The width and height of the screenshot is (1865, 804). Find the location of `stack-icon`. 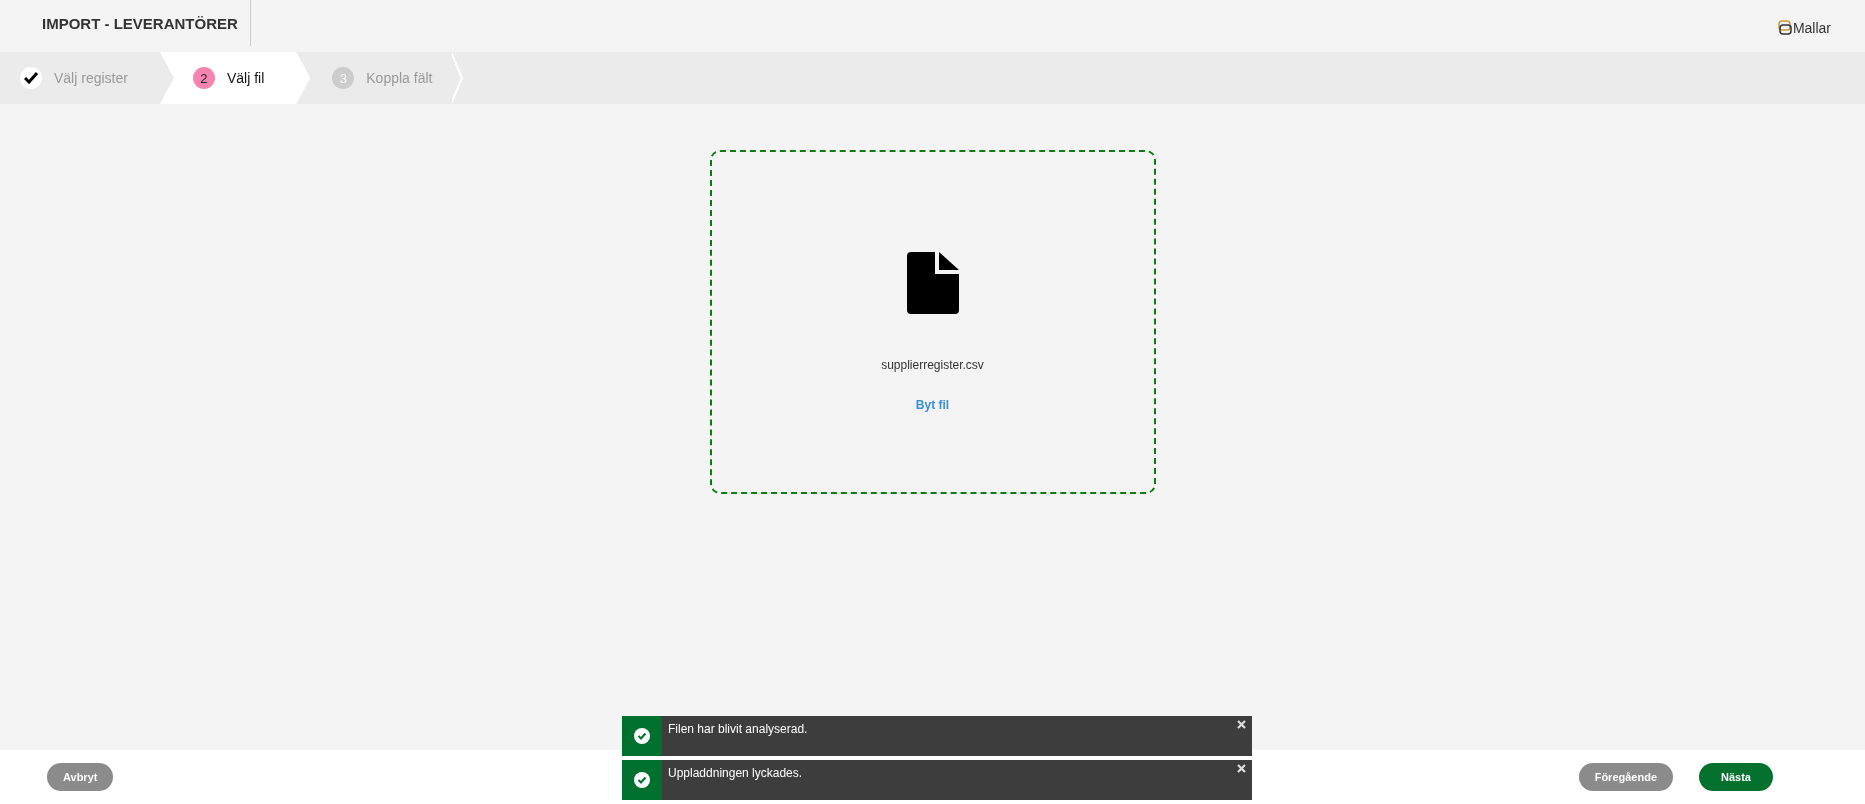

stack-icon is located at coordinates (1784, 28).